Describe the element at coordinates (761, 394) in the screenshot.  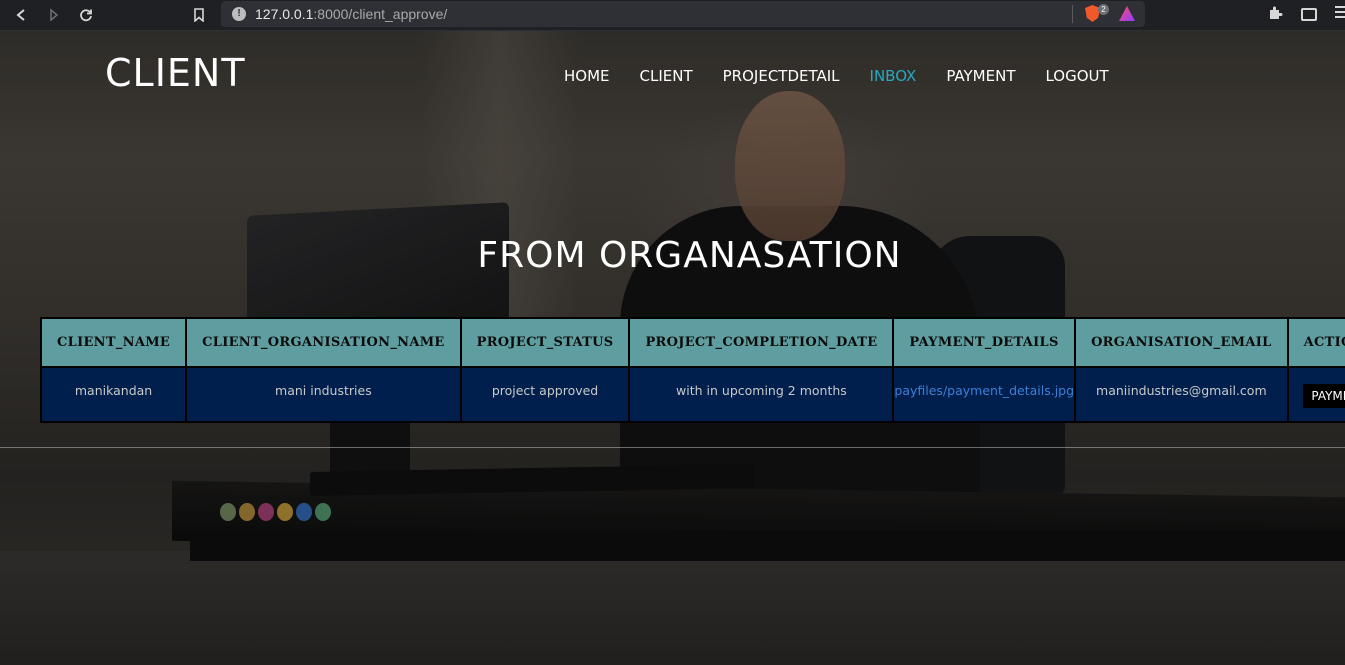
I see `cell-completion-date: with in upcoming 2 months` at that location.